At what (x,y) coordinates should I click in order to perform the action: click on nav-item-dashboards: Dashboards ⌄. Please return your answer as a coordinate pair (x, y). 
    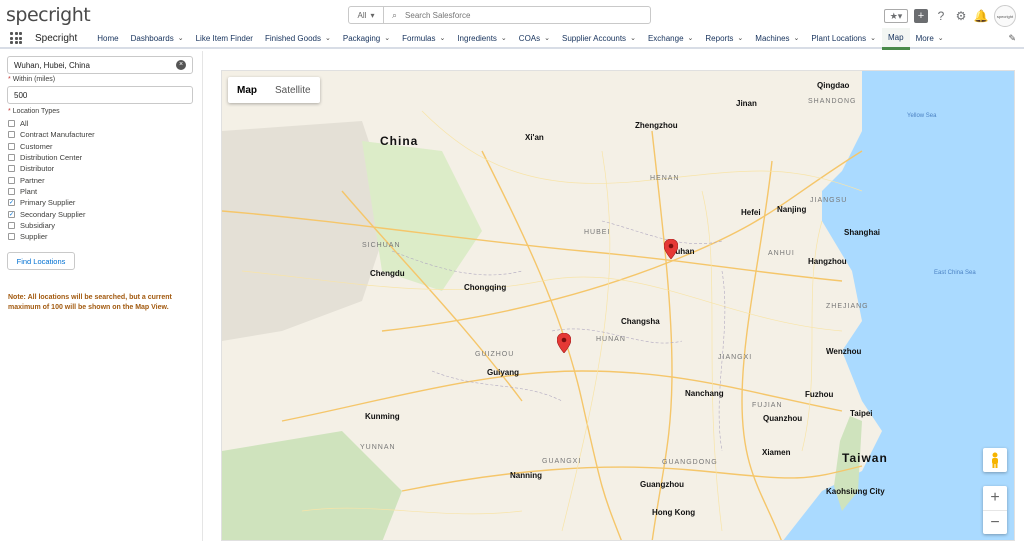
    Looking at the image, I should click on (157, 38).